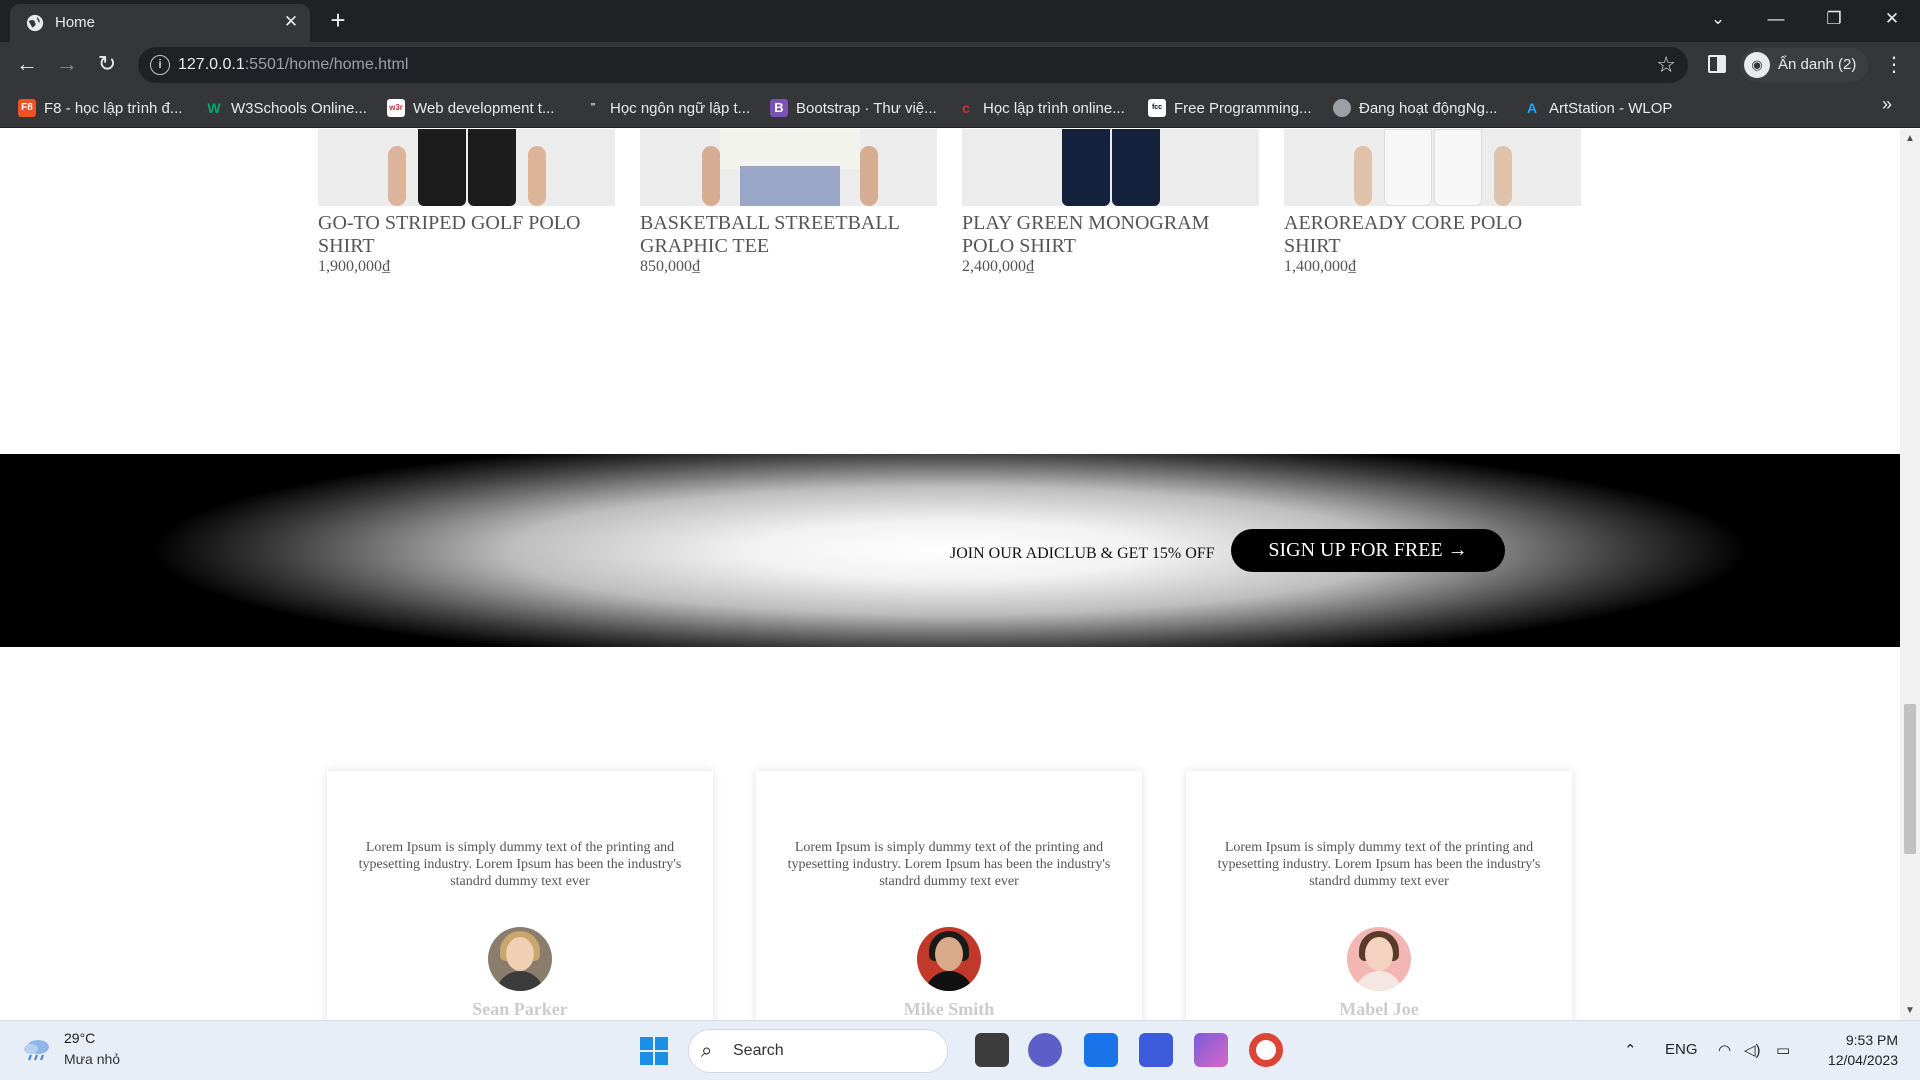  I want to click on scrollbar-thumb, so click(1910, 779).